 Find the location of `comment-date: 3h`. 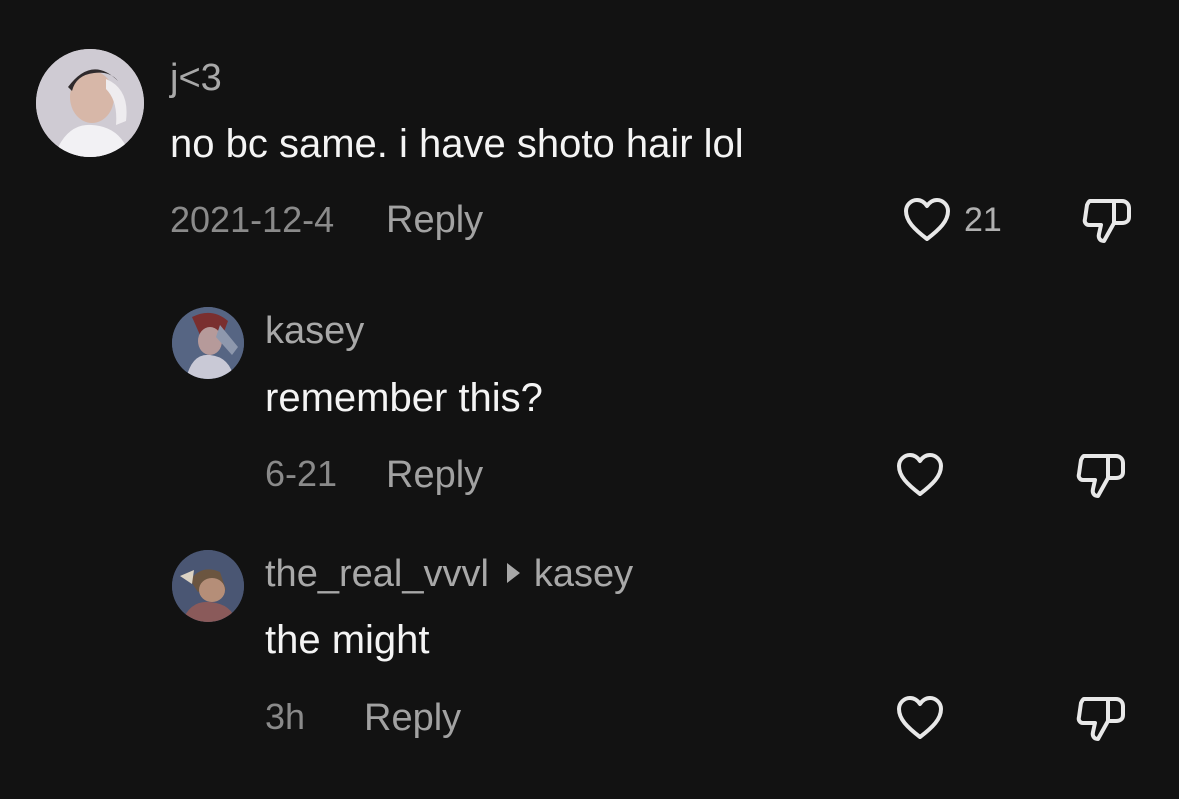

comment-date: 3h is located at coordinates (285, 716).